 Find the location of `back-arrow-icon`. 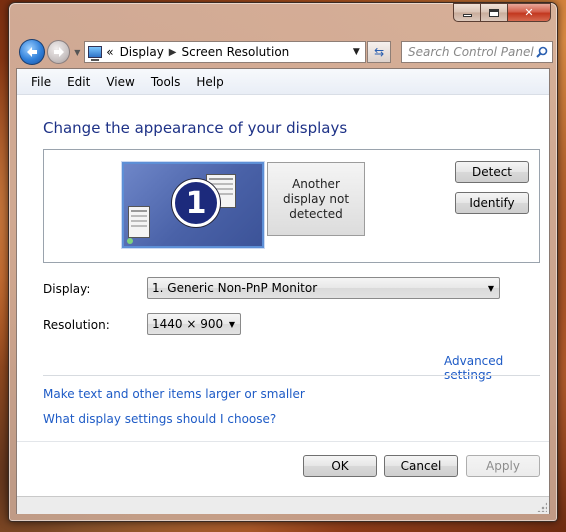

back-arrow-icon is located at coordinates (31, 52).